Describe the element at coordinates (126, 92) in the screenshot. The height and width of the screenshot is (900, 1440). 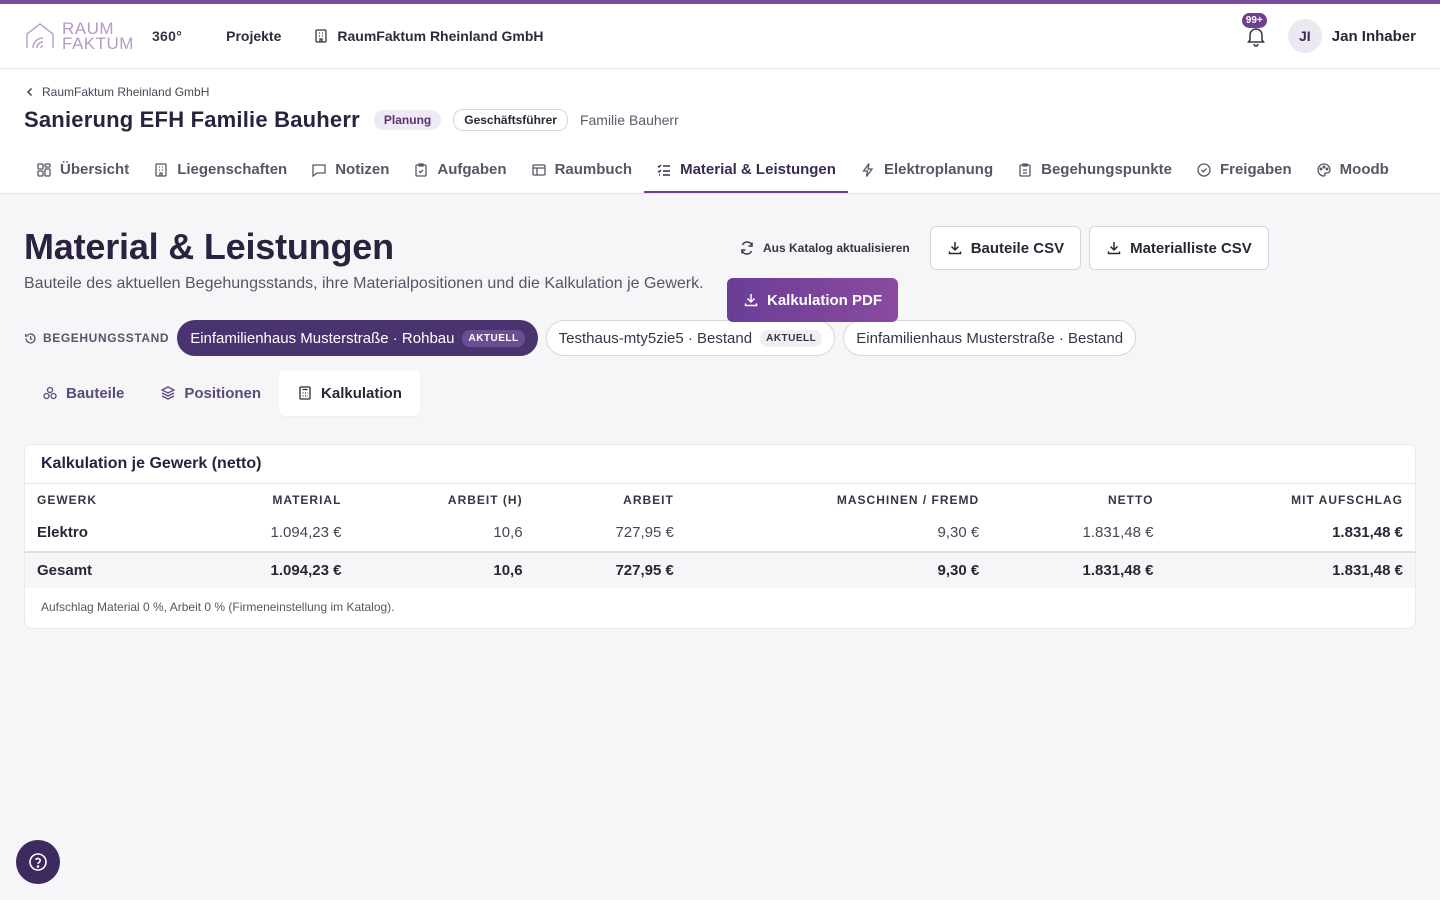
I see `breadcrumb-label: RaumFaktum Rheinland GmbH` at that location.